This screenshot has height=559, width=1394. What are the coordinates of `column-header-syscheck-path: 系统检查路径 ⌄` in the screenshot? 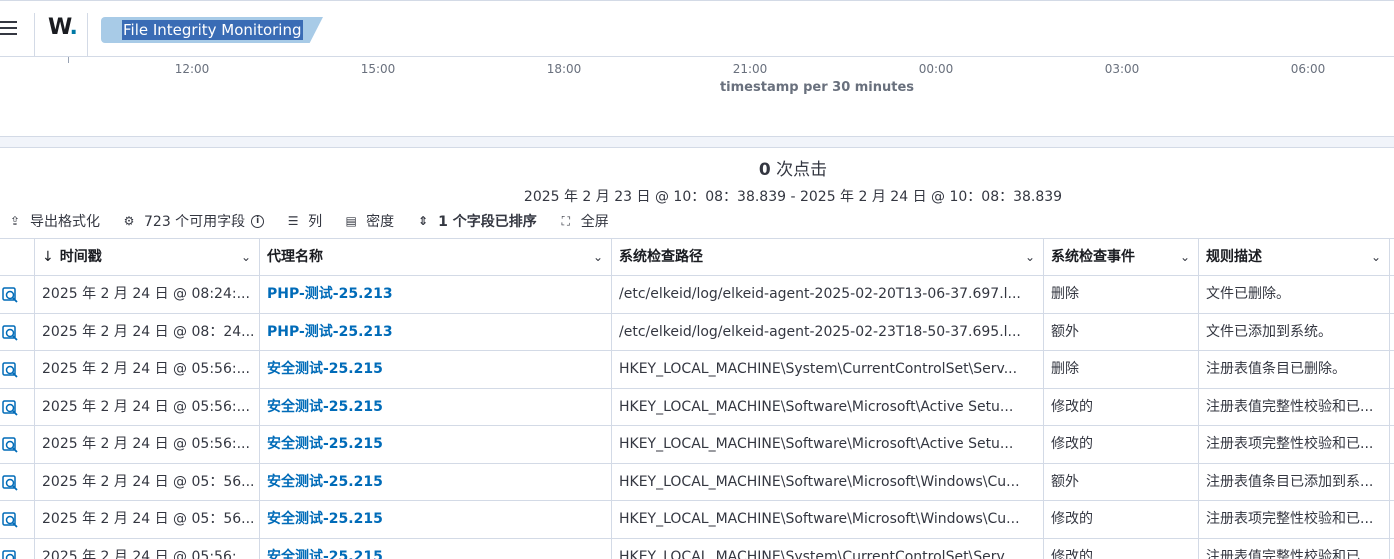 It's located at (828, 257).